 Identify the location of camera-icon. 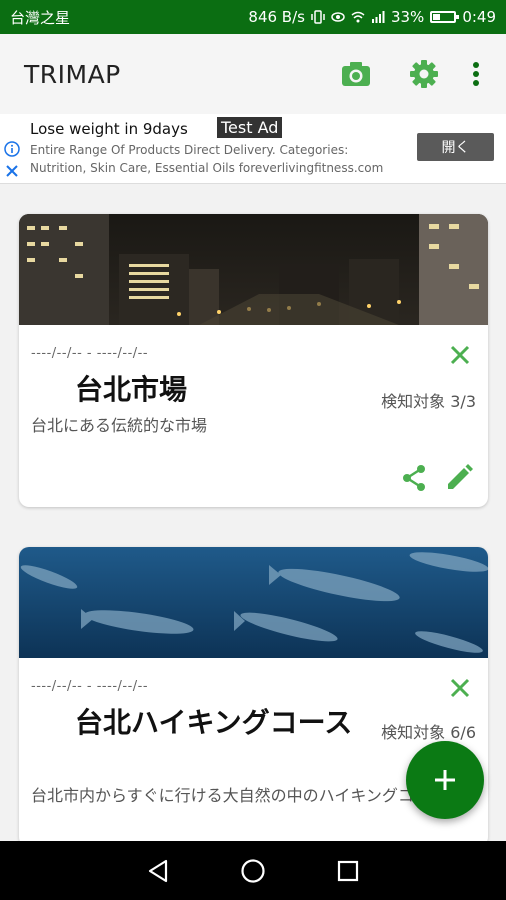
(356, 74).